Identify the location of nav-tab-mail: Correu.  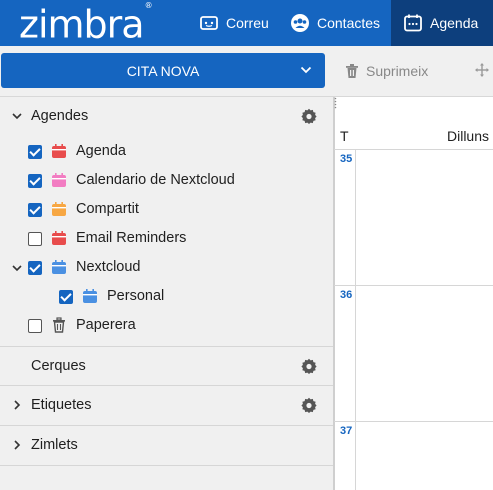
(234, 23).